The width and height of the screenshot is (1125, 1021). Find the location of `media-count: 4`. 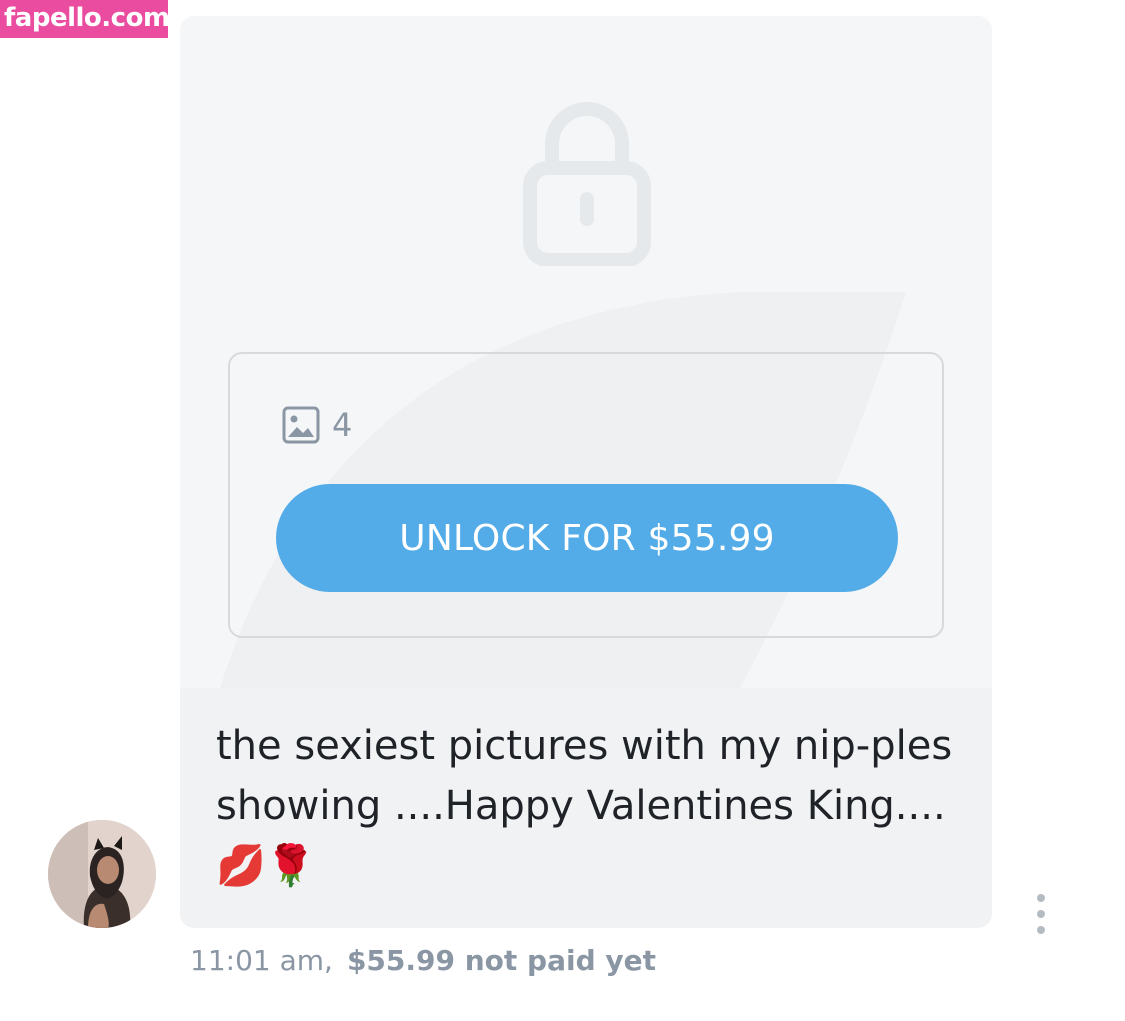

media-count: 4 is located at coordinates (317, 425).